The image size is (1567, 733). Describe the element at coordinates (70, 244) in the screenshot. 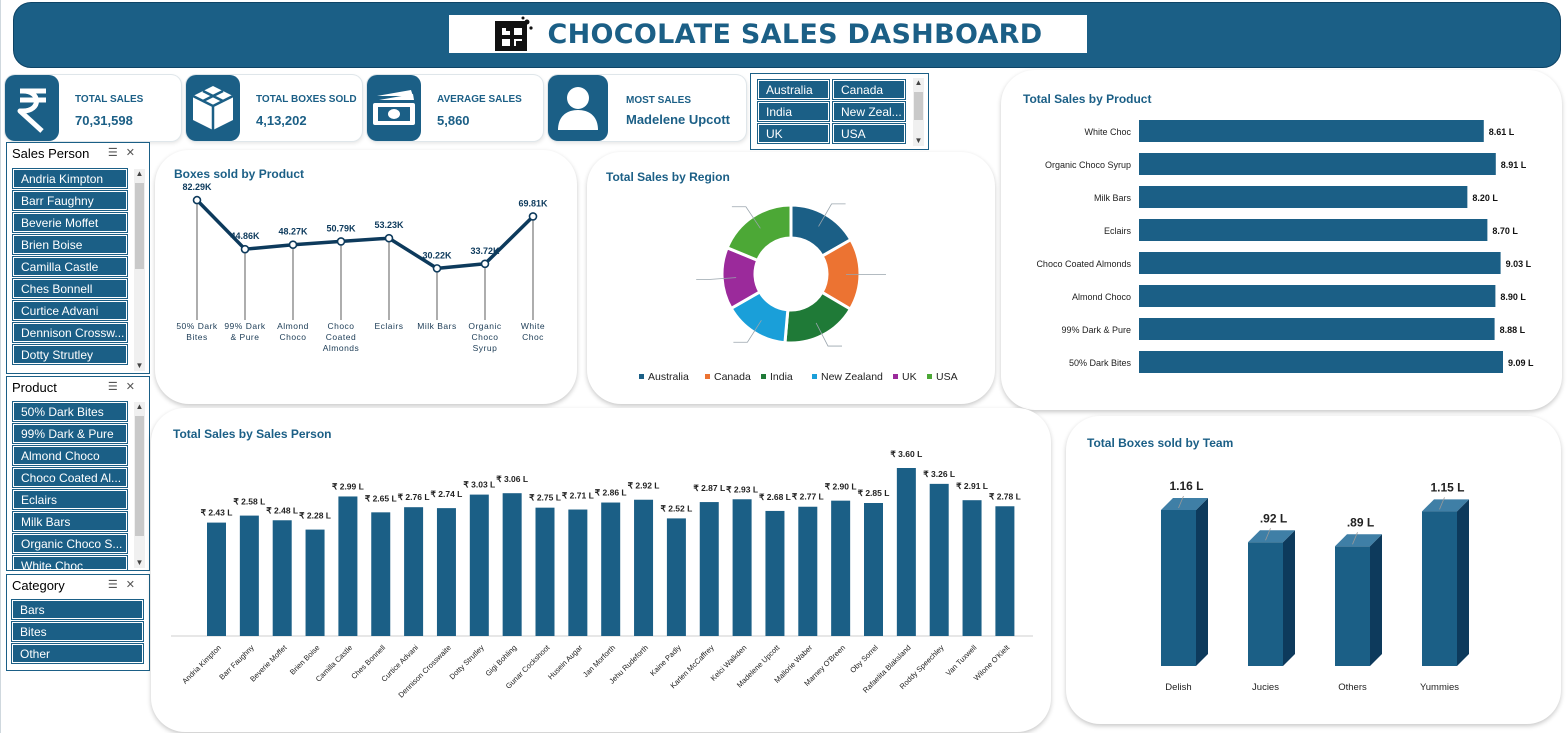

I see `slicer-item-person: Brien Boise` at that location.